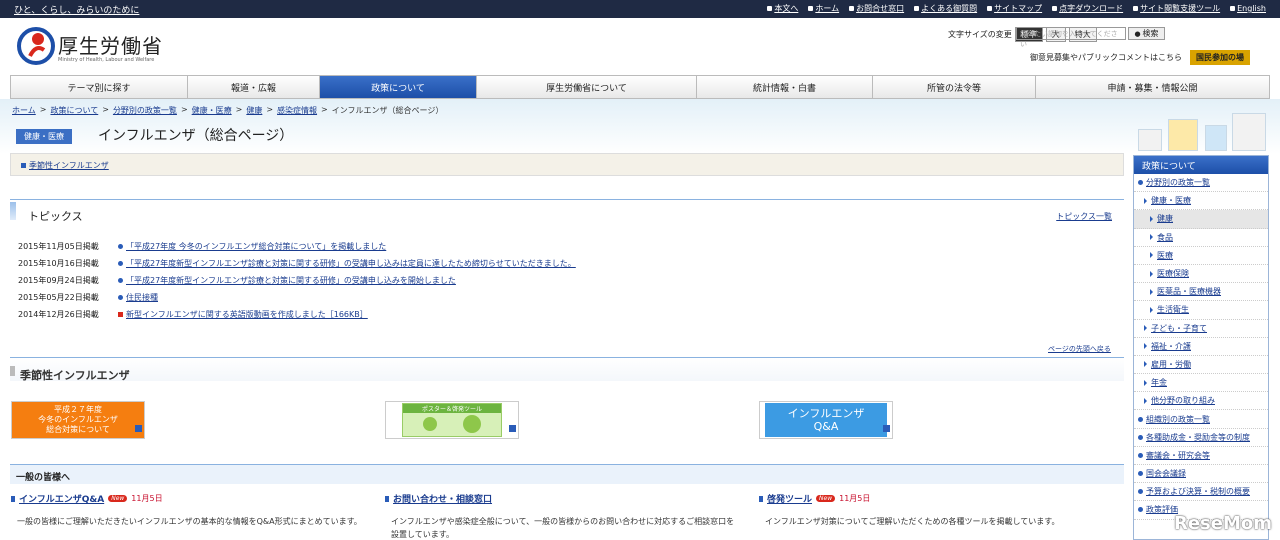 The height and width of the screenshot is (540, 1280). I want to click on nav-statistics: 統計情報・白書, so click(785, 87).